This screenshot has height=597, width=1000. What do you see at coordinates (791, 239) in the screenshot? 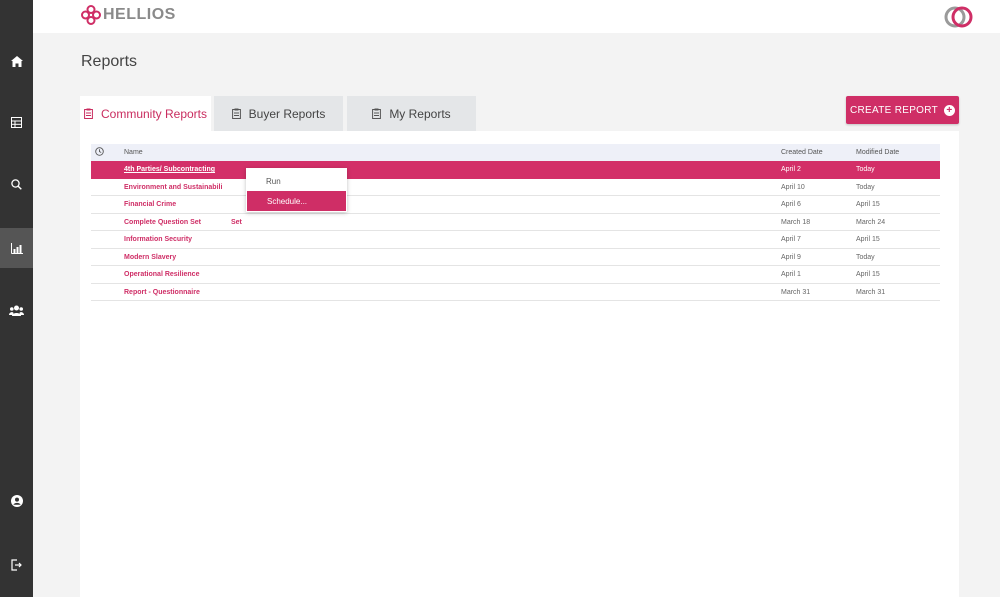
I see `created-date: April 7` at bounding box center [791, 239].